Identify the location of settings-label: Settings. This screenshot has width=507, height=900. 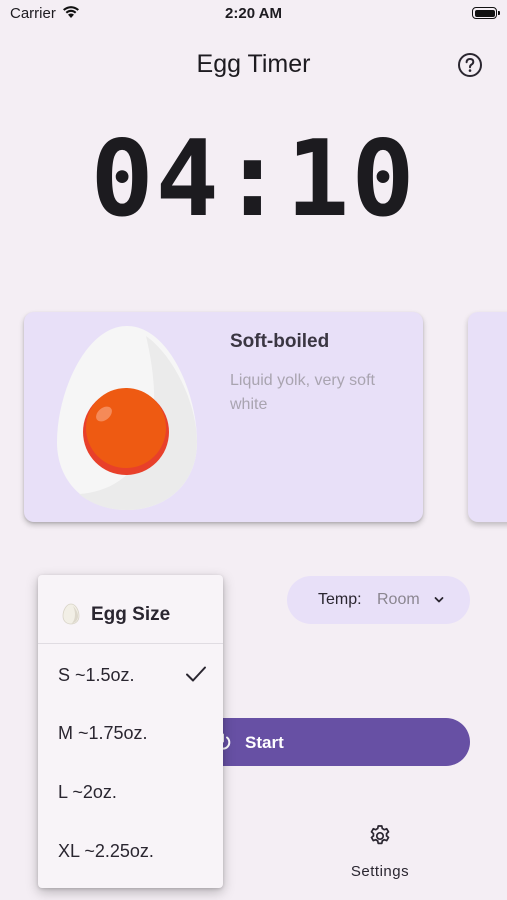
(380, 871).